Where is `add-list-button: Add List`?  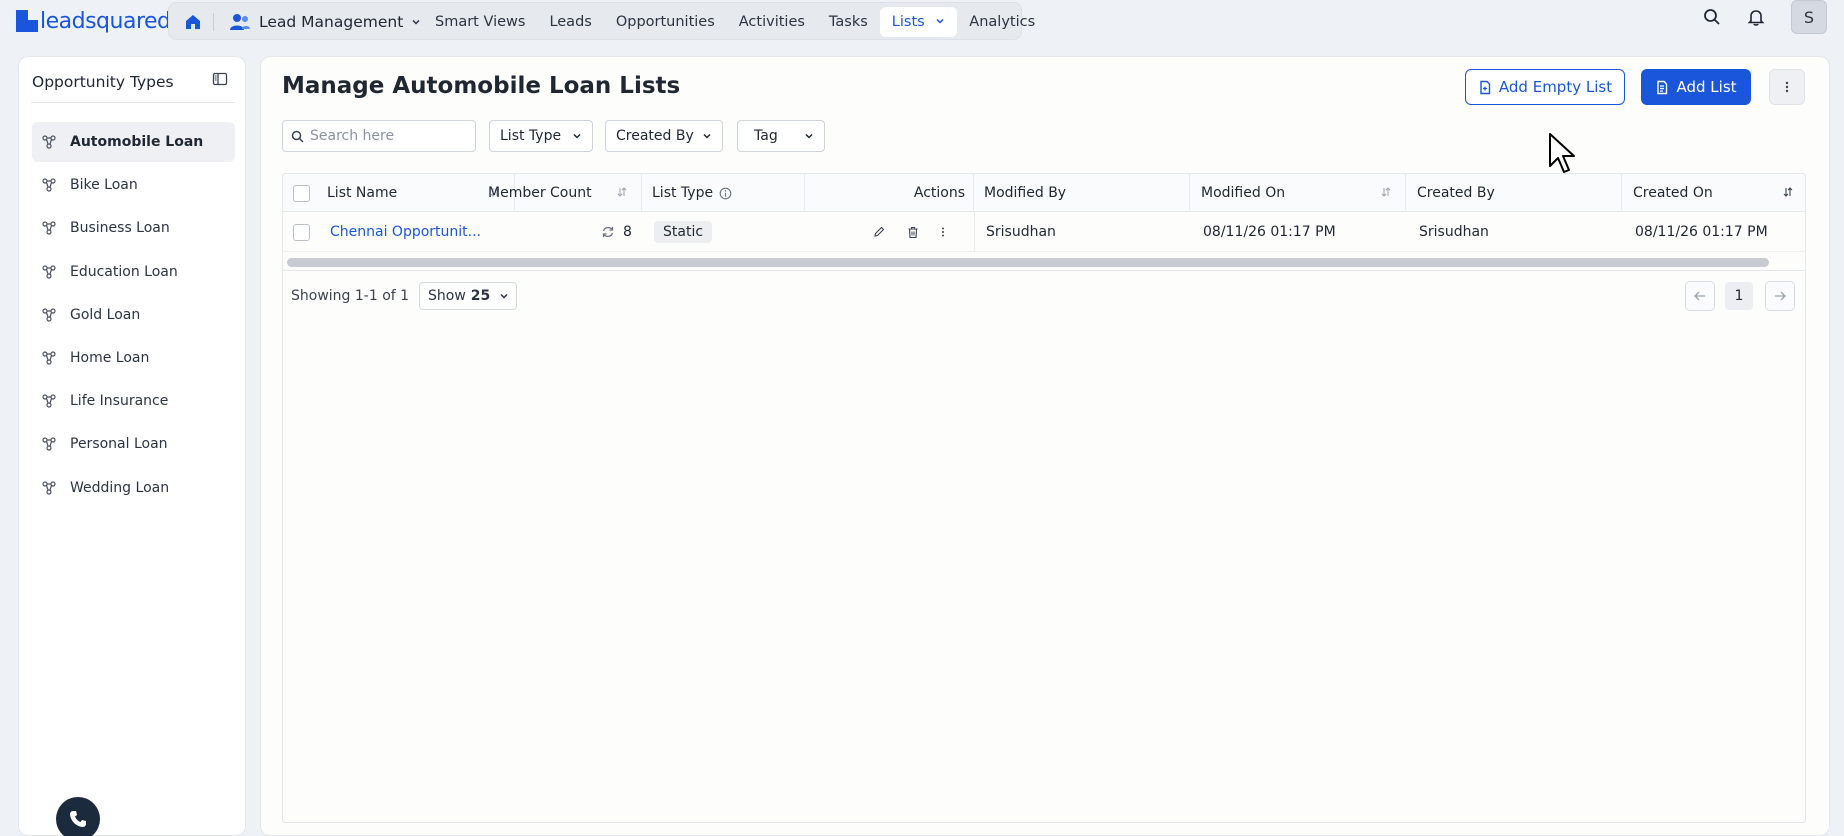
add-list-button: Add List is located at coordinates (1696, 87).